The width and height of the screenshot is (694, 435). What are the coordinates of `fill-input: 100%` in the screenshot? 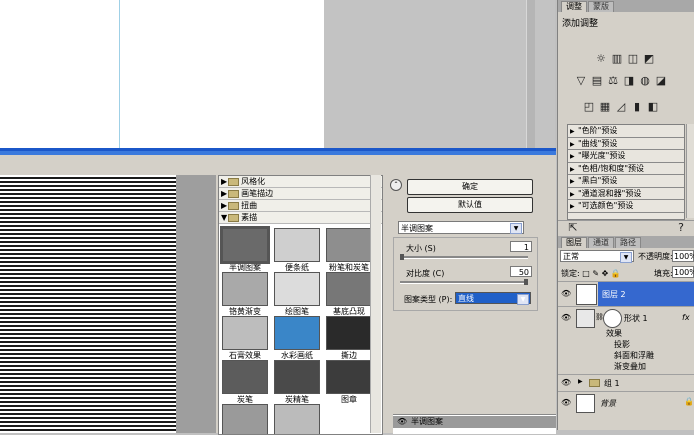 It's located at (683, 272).